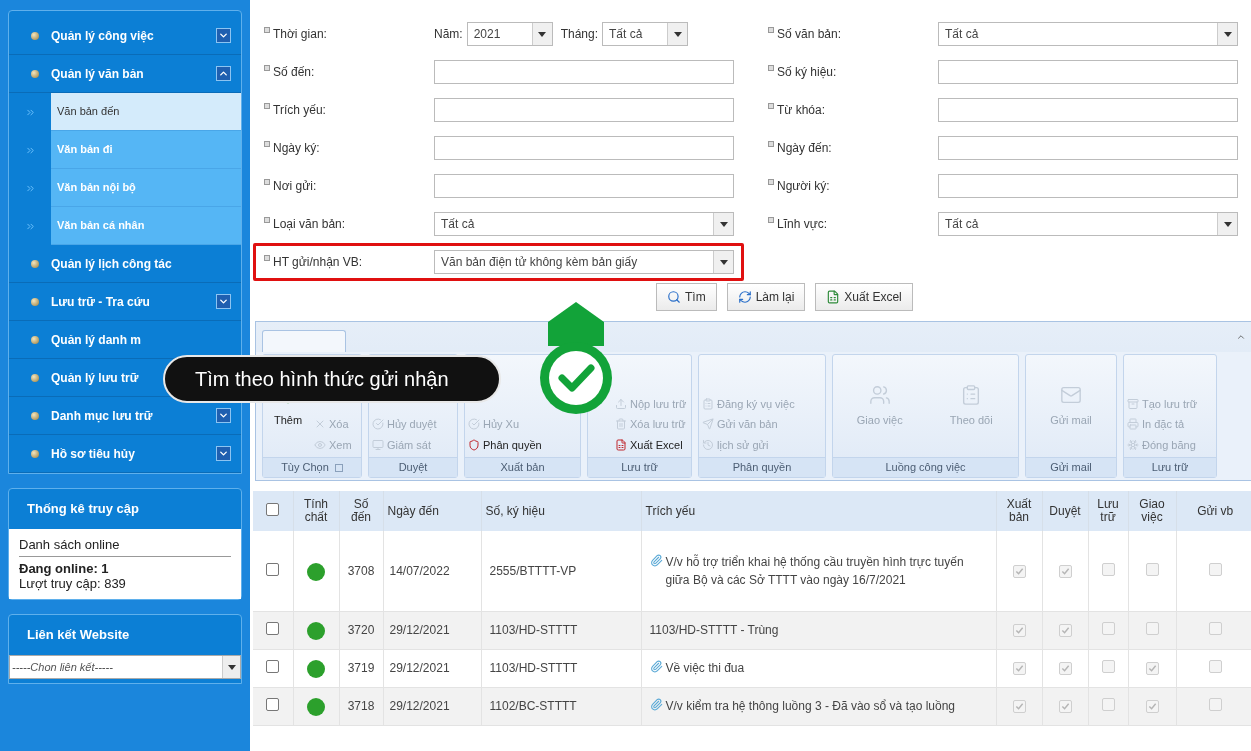  What do you see at coordinates (762, 468) in the screenshot?
I see `group-title: Phân quyền` at bounding box center [762, 468].